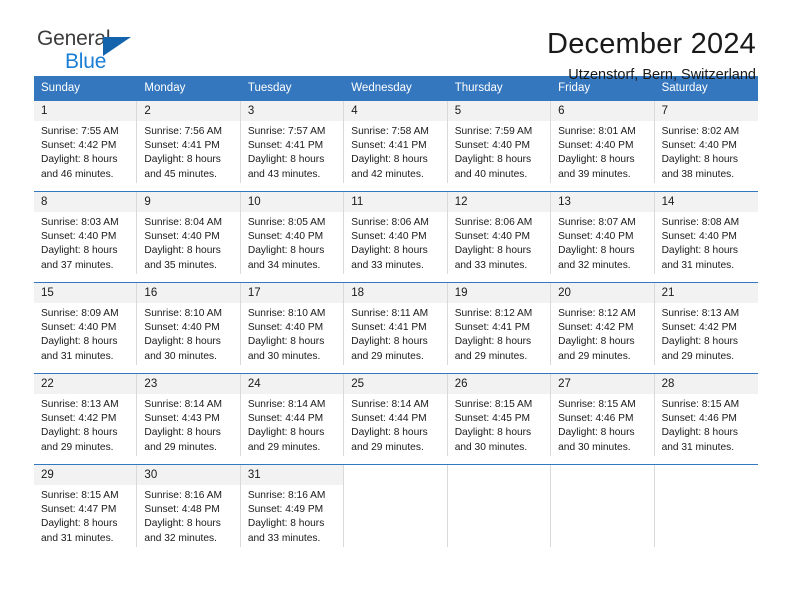  Describe the element at coordinates (80, 404) in the screenshot. I see `sunrise-text: Sunrise: 8:13 AM` at that location.